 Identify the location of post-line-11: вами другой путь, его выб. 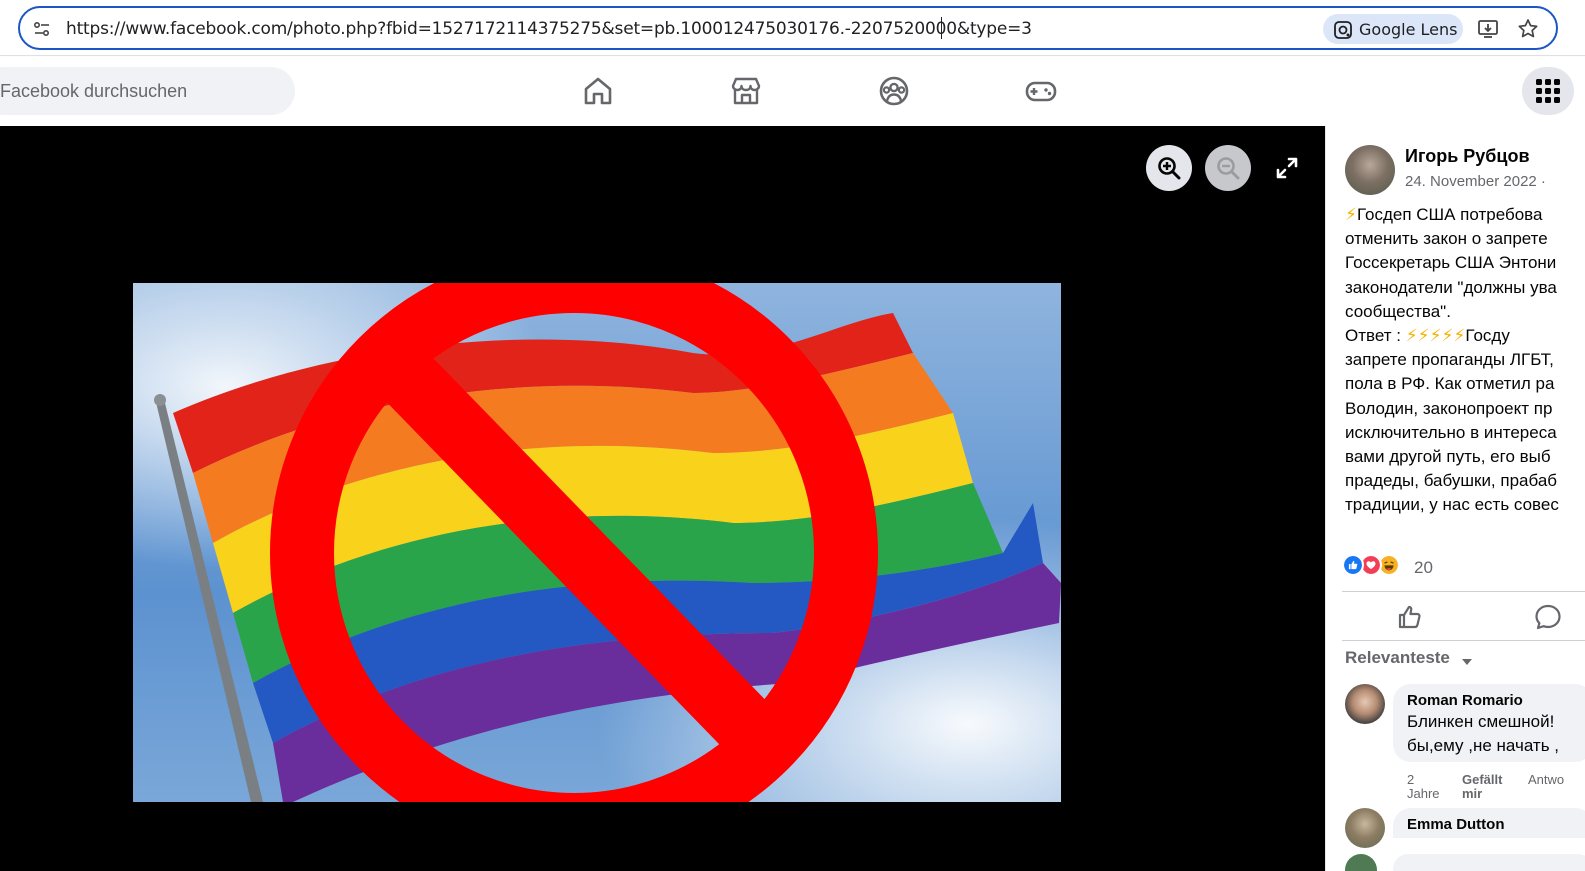
(1448, 457).